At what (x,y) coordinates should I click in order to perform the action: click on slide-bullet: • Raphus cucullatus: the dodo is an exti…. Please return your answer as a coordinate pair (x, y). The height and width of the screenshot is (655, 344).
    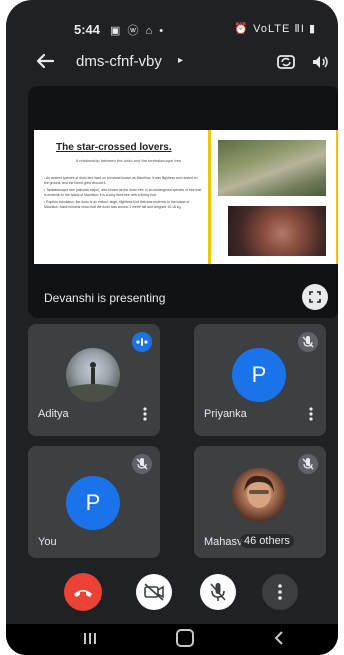
    Looking at the image, I should click on (117, 204).